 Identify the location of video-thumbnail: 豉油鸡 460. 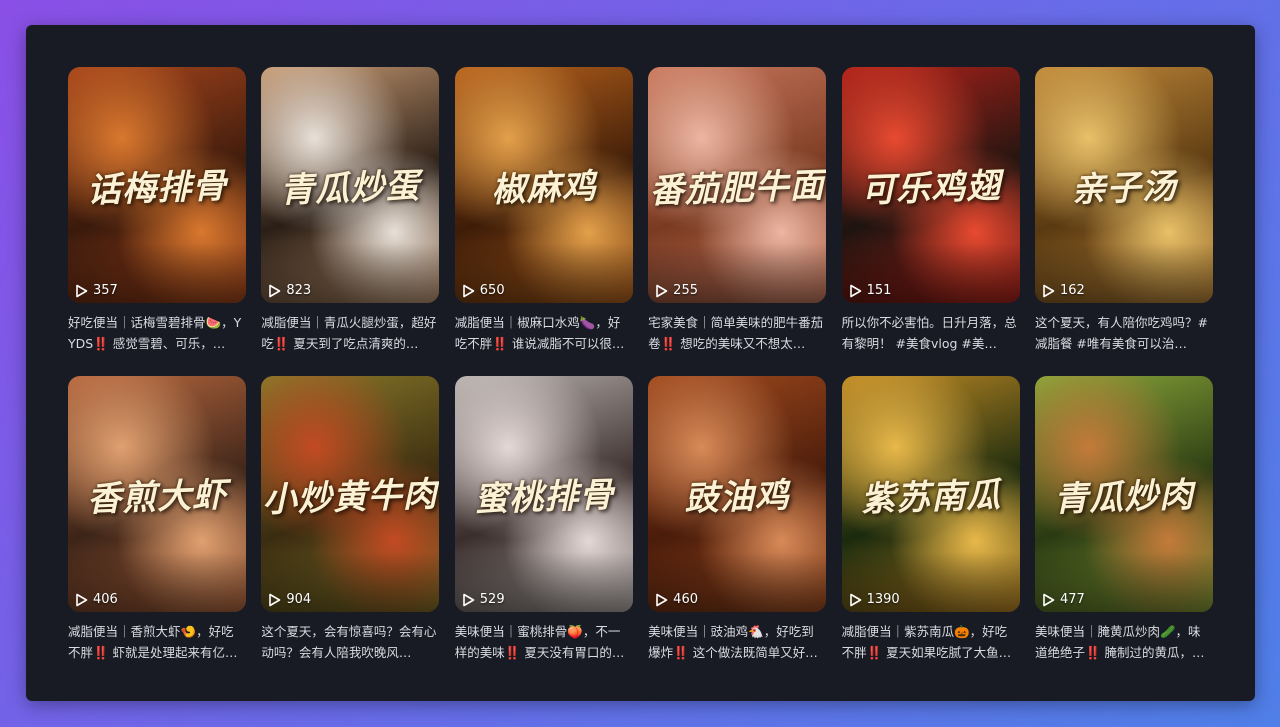
(737, 494).